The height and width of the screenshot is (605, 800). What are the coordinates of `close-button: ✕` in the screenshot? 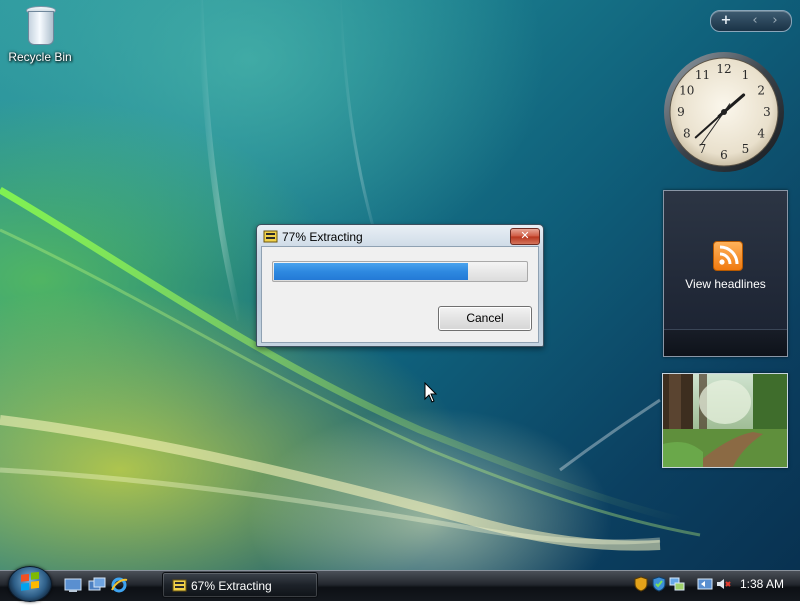 It's located at (525, 236).